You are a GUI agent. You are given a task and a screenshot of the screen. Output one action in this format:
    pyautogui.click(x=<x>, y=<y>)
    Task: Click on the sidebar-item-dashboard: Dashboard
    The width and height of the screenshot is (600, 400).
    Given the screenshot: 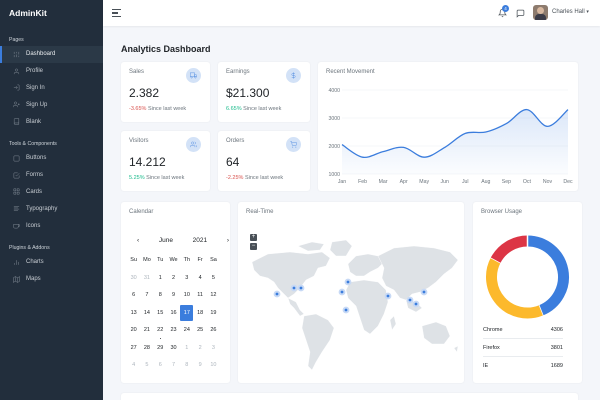 What is the action you would take?
    pyautogui.click(x=51, y=54)
    